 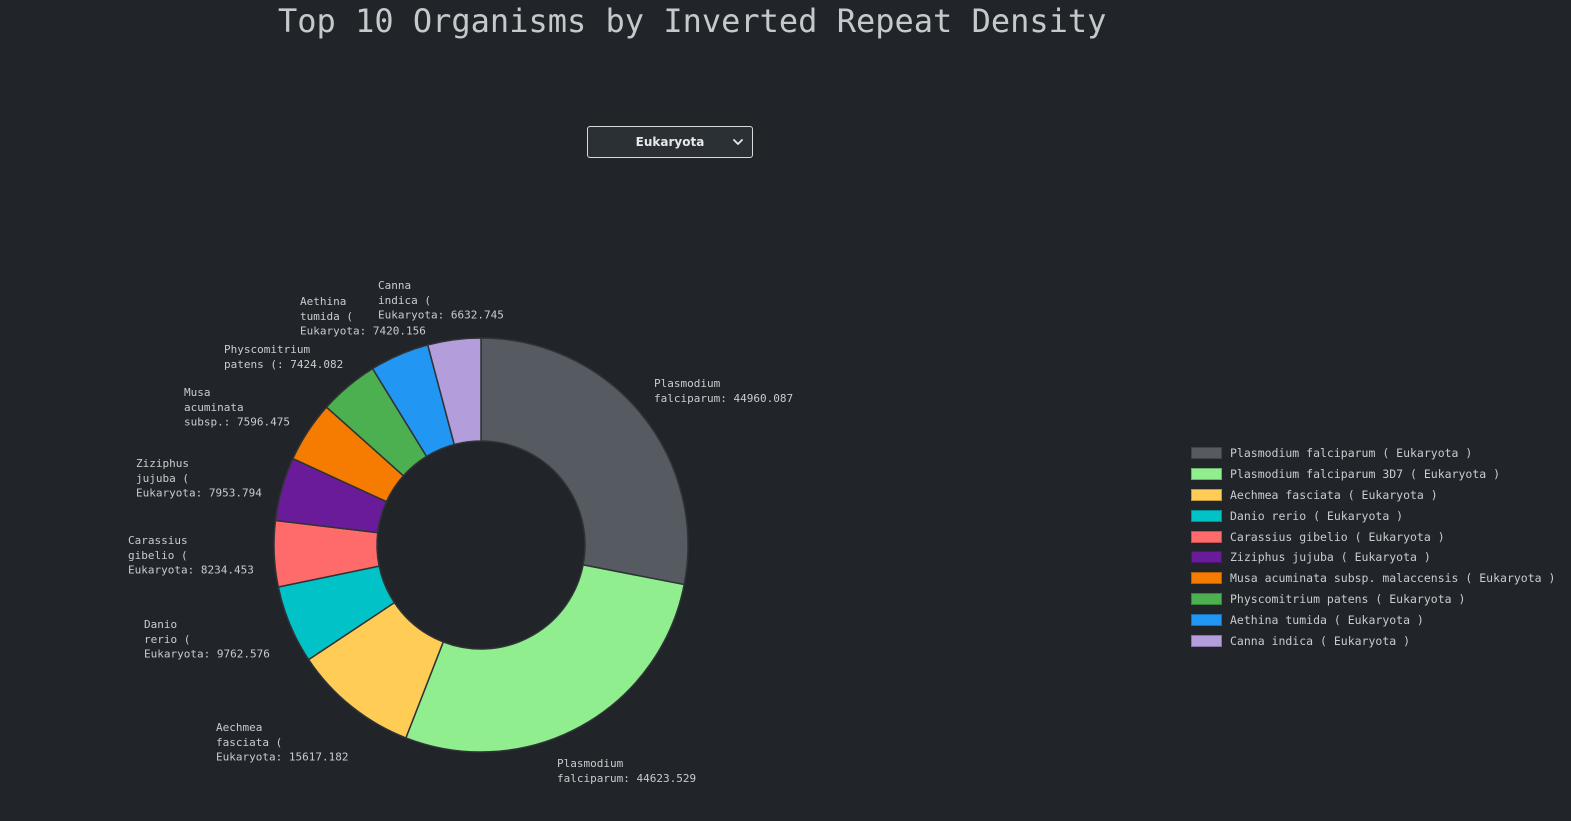 I want to click on slice-label: Plasmodium falciparum: 44623.529, so click(x=626, y=771).